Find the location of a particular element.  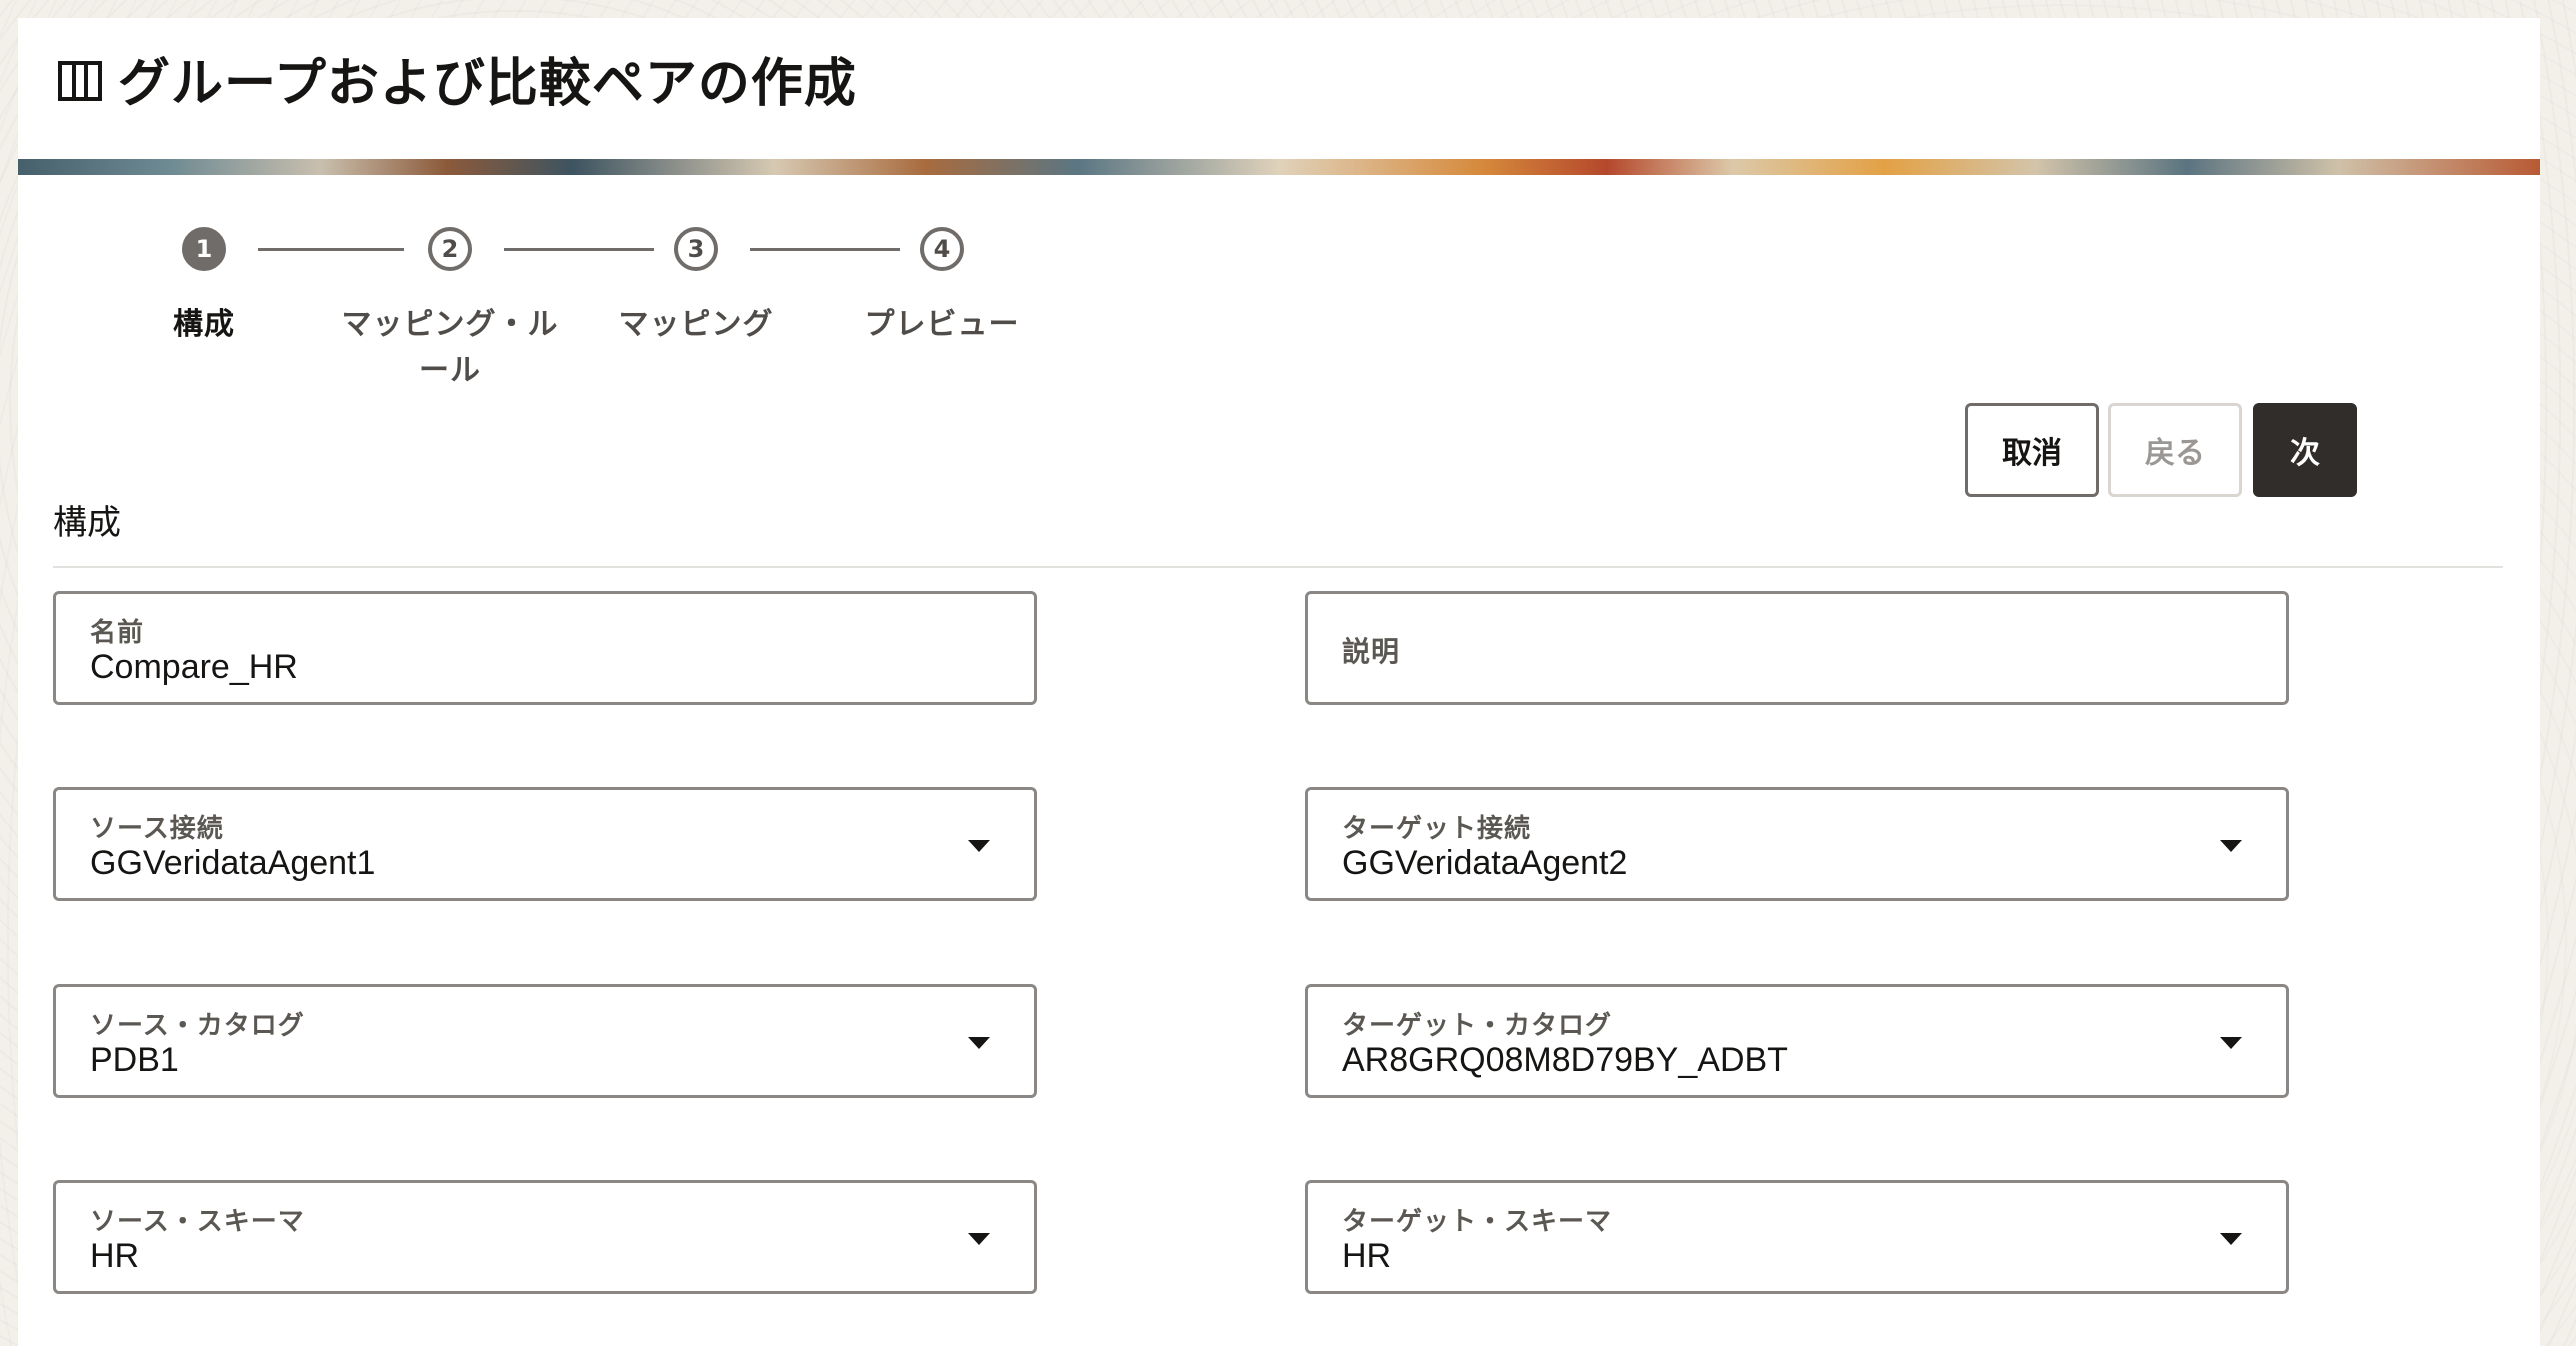

name-field: 名前 Compare_HR is located at coordinates (545, 648).